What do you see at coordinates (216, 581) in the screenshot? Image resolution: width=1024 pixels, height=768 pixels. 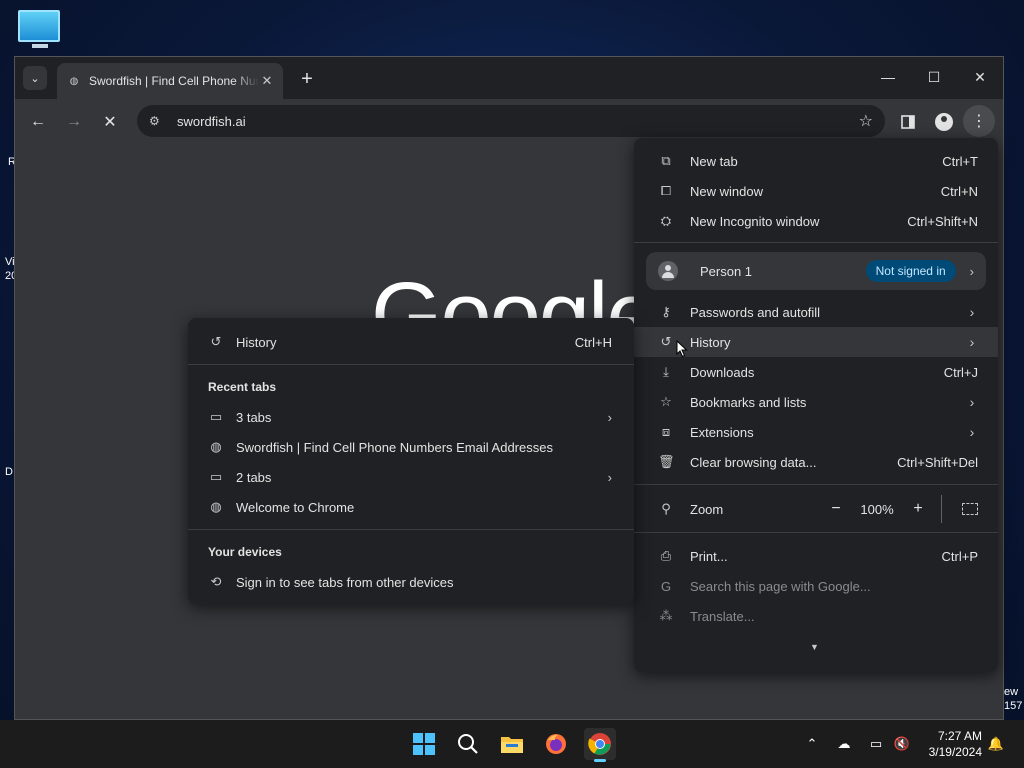 I see `sync-icon: ⟲` at bounding box center [216, 581].